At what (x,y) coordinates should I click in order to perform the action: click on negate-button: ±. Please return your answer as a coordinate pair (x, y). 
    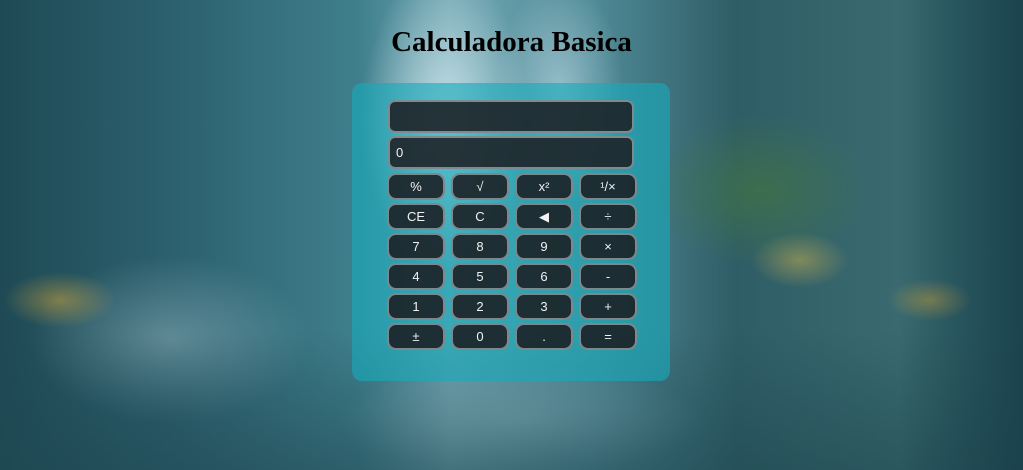
    Looking at the image, I should click on (416, 336).